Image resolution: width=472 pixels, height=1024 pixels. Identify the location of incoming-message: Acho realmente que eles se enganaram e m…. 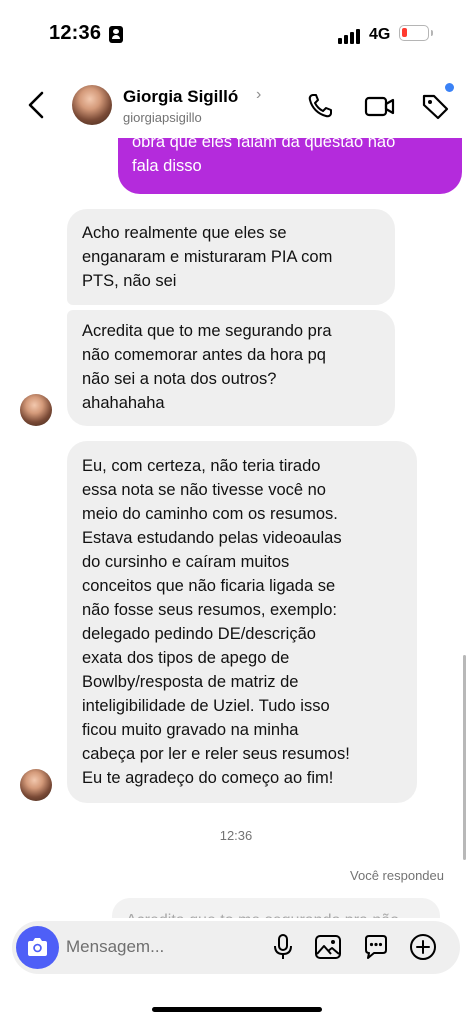
(231, 257).